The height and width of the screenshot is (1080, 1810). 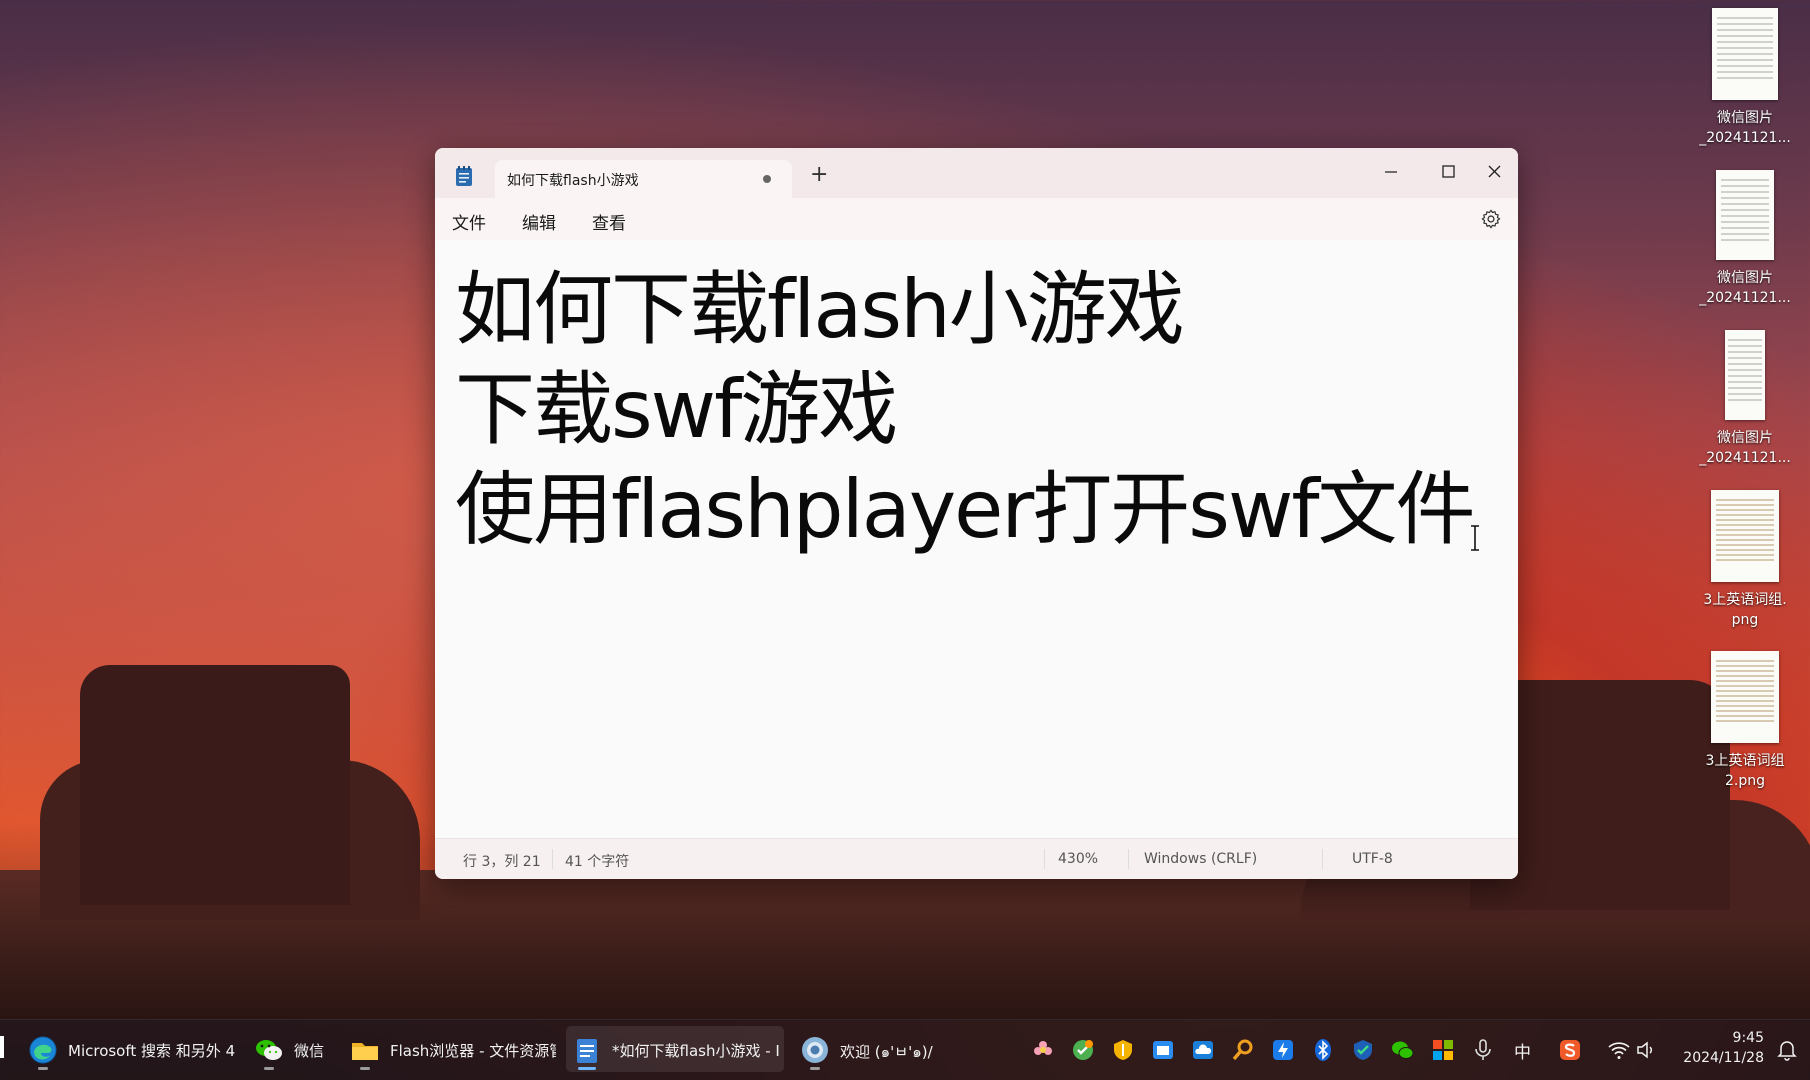 I want to click on taskbar-app-explorer: Flash浏览器 - 文件资源管, so click(x=450, y=1049).